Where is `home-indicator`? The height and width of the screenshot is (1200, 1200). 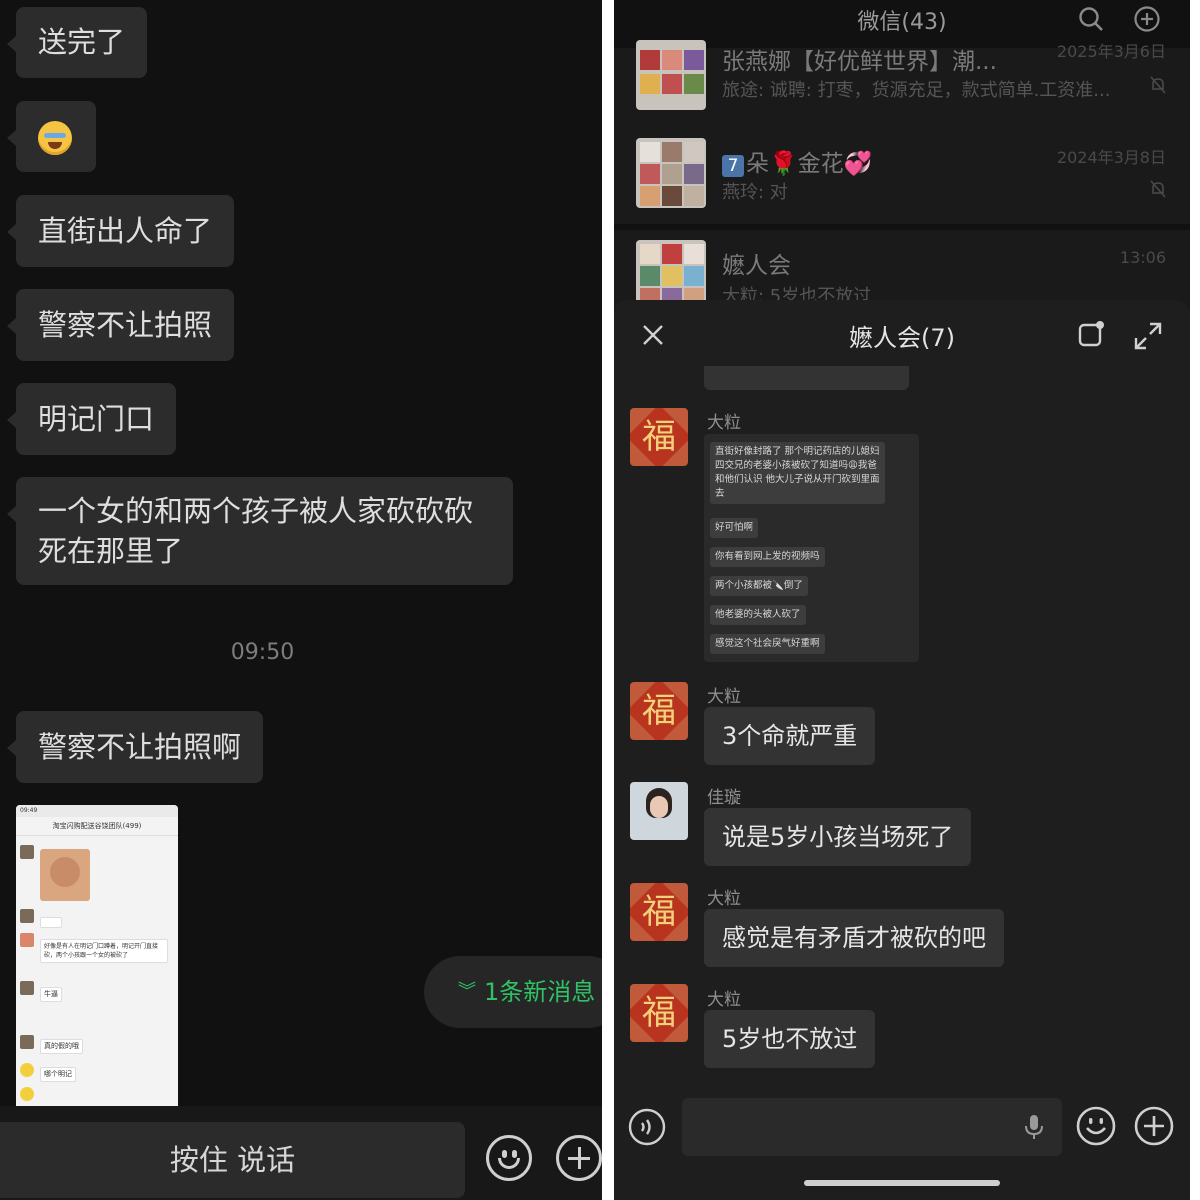 home-indicator is located at coordinates (902, 1183).